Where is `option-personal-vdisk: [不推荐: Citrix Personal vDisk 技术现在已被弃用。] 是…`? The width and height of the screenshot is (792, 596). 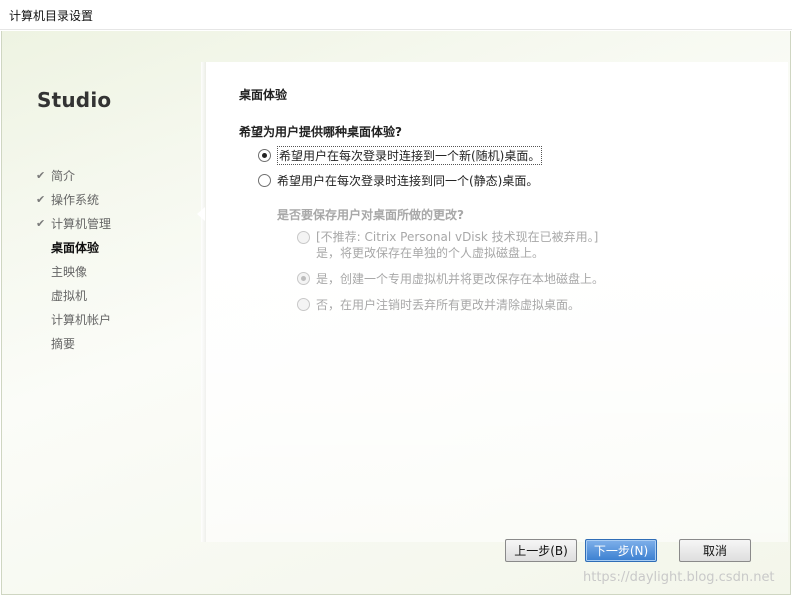 option-personal-vdisk: [不推荐: Citrix Personal vDisk 技术现在已被弃用。] 是… is located at coordinates (447, 245).